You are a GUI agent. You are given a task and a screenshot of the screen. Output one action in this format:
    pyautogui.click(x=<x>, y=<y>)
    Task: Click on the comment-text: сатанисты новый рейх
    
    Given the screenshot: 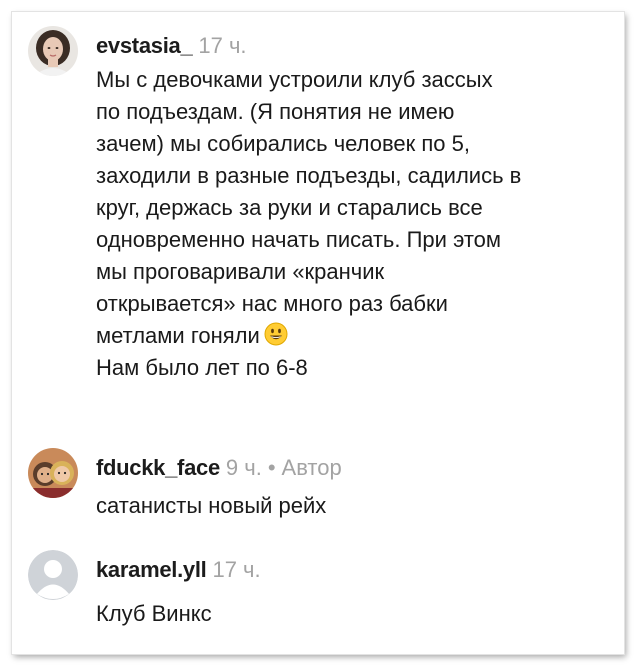 What is the action you would take?
    pyautogui.click(x=350, y=506)
    